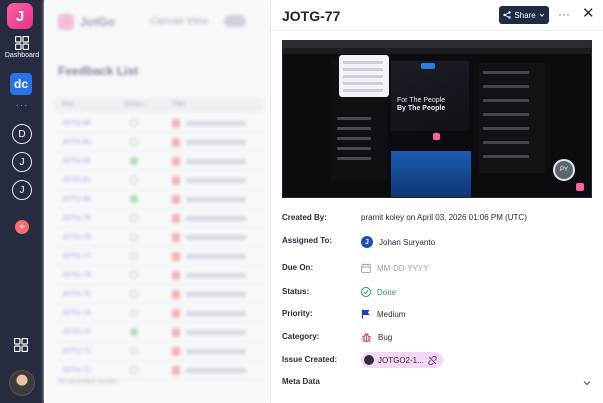  I want to click on canvas-view-toggle, so click(235, 21).